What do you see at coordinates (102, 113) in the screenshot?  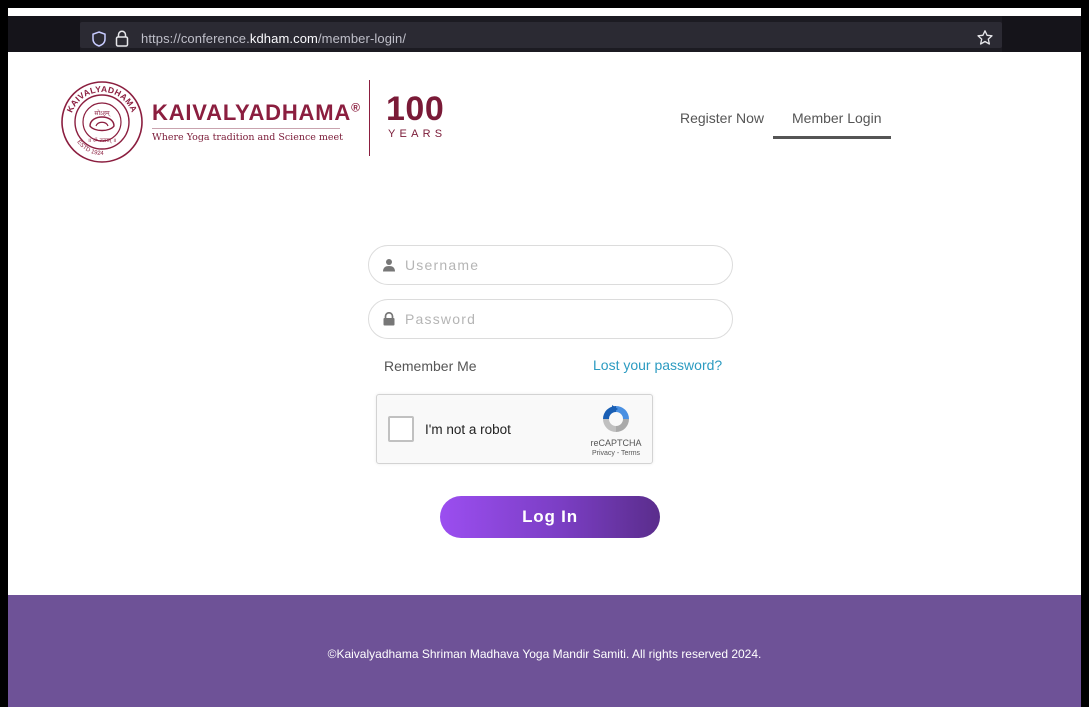 I see `svg-text: सोऽहम्` at bounding box center [102, 113].